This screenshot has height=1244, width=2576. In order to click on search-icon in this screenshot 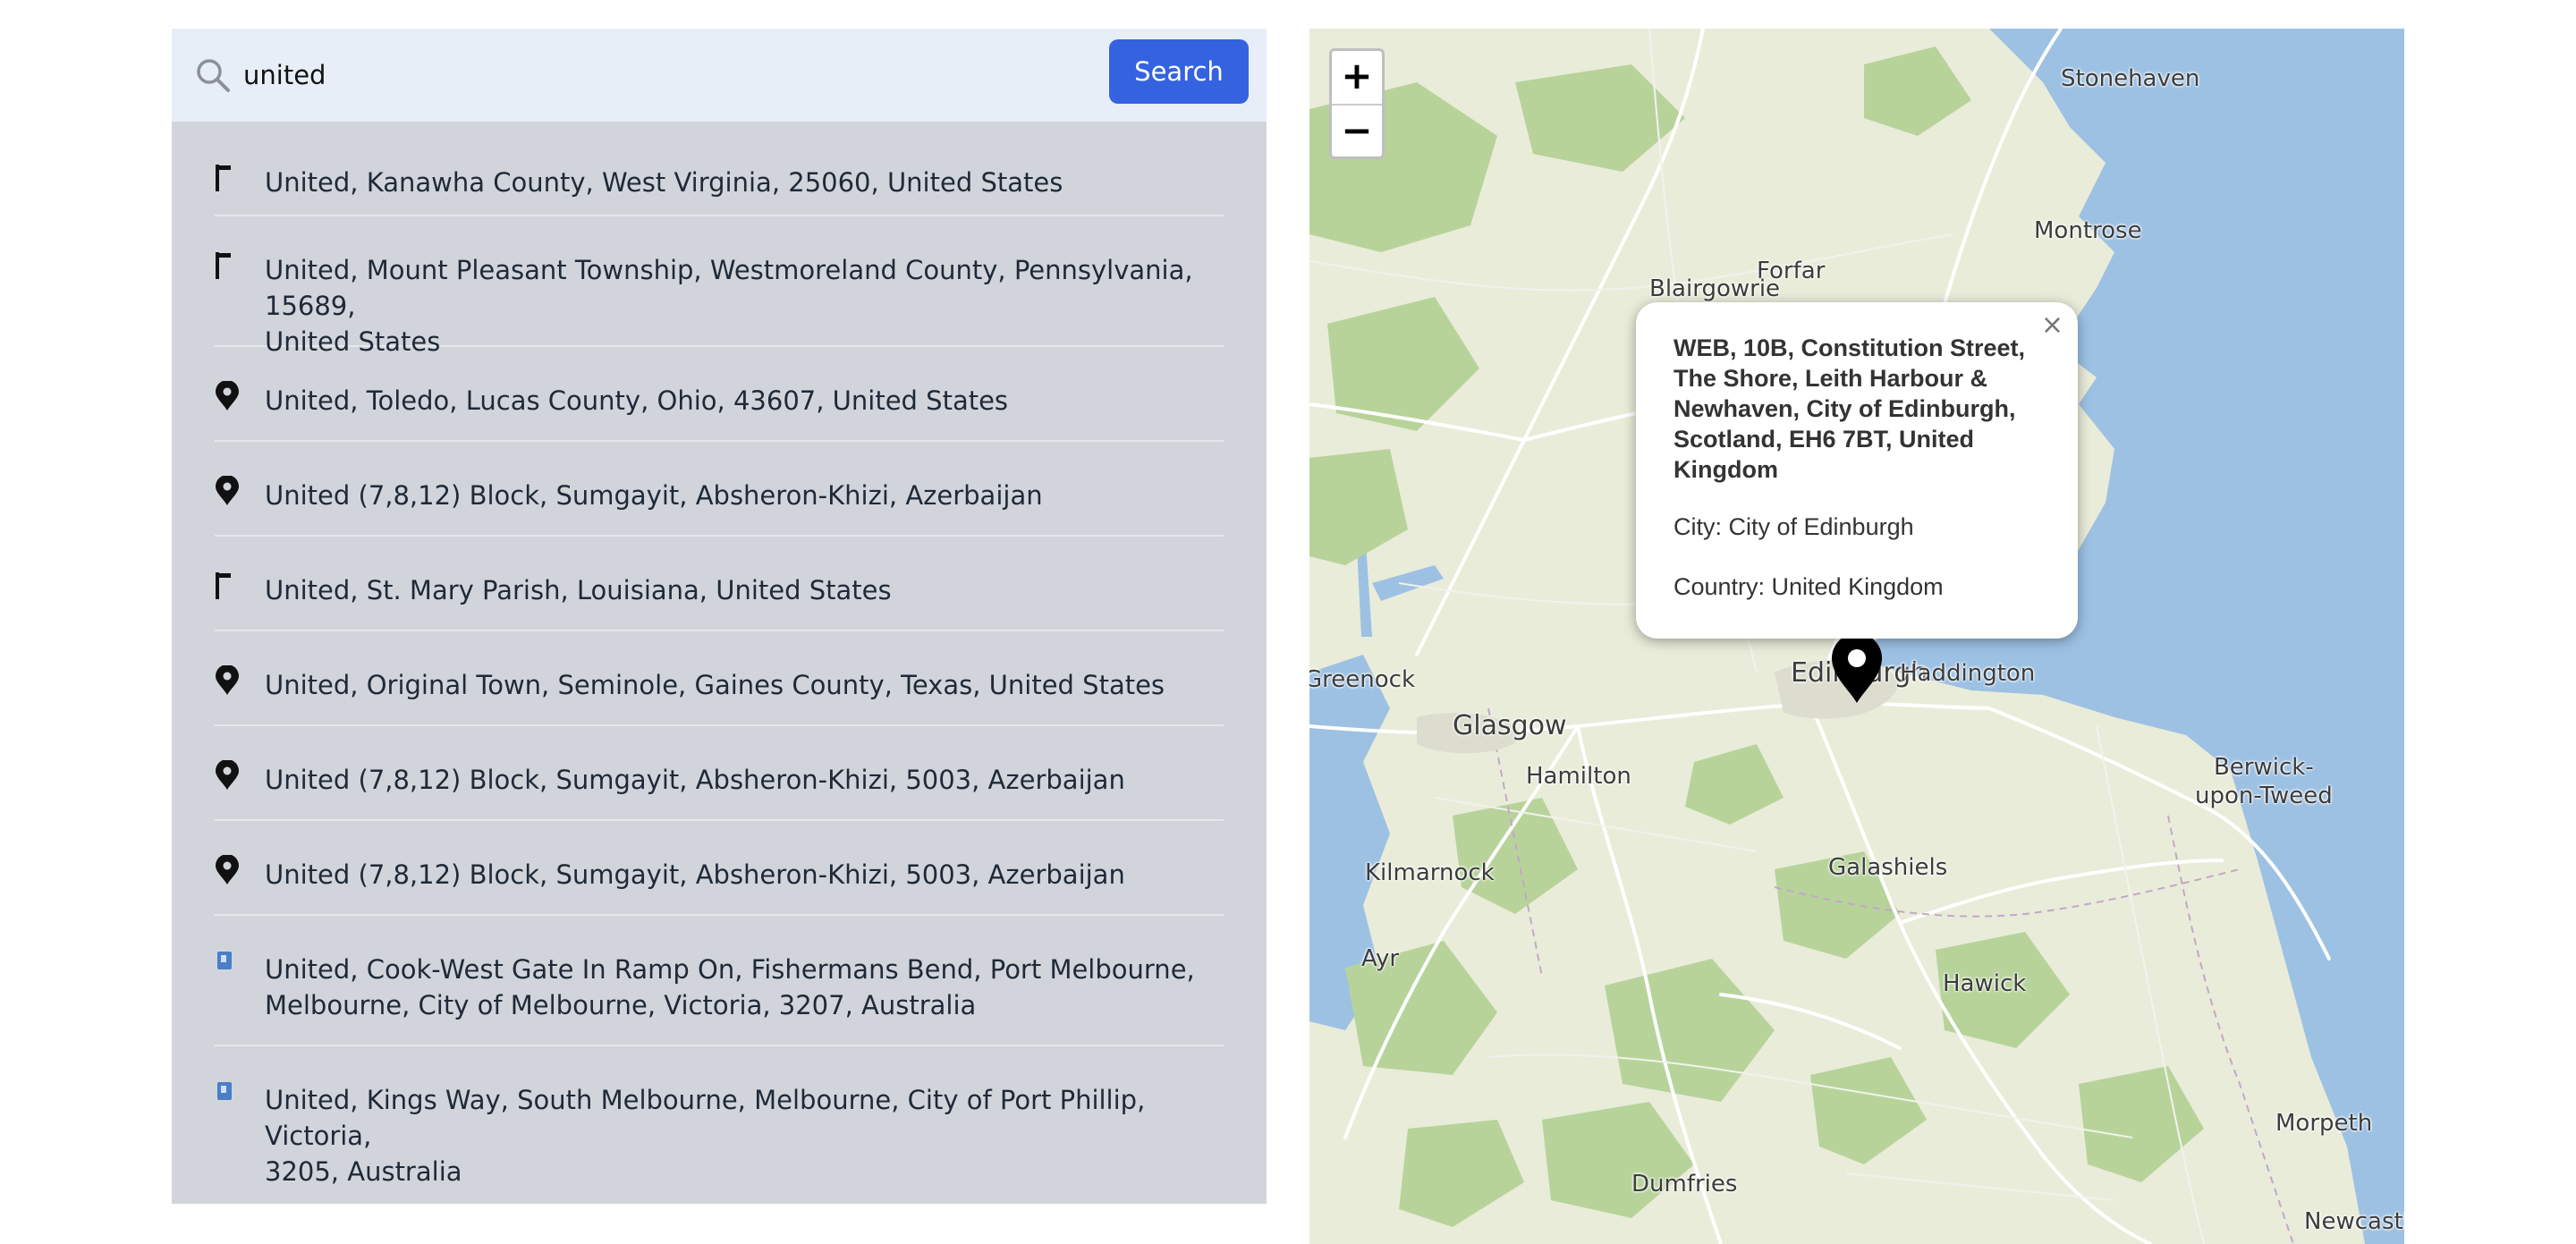, I will do `click(213, 75)`.